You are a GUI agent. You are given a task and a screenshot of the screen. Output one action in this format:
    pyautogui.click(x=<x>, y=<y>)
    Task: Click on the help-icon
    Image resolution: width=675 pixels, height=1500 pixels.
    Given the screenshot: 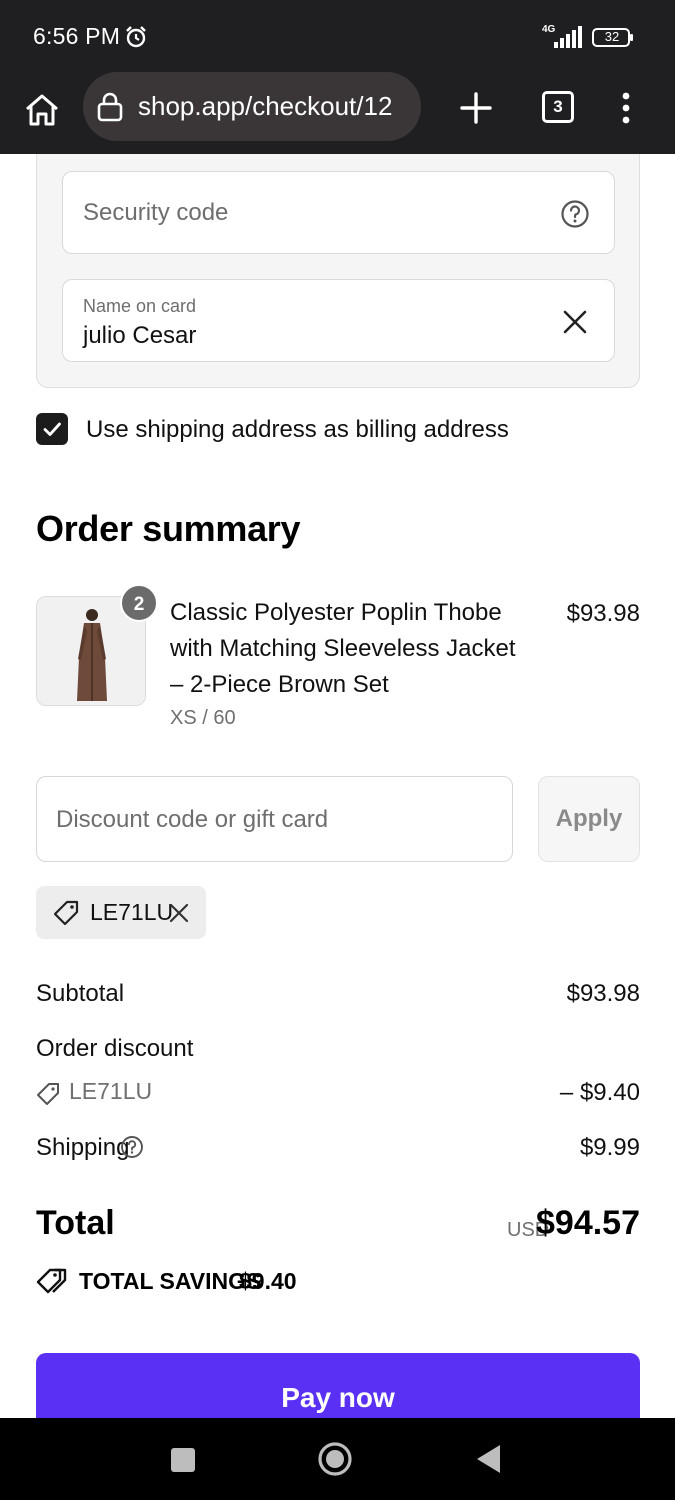 What is the action you would take?
    pyautogui.click(x=575, y=214)
    